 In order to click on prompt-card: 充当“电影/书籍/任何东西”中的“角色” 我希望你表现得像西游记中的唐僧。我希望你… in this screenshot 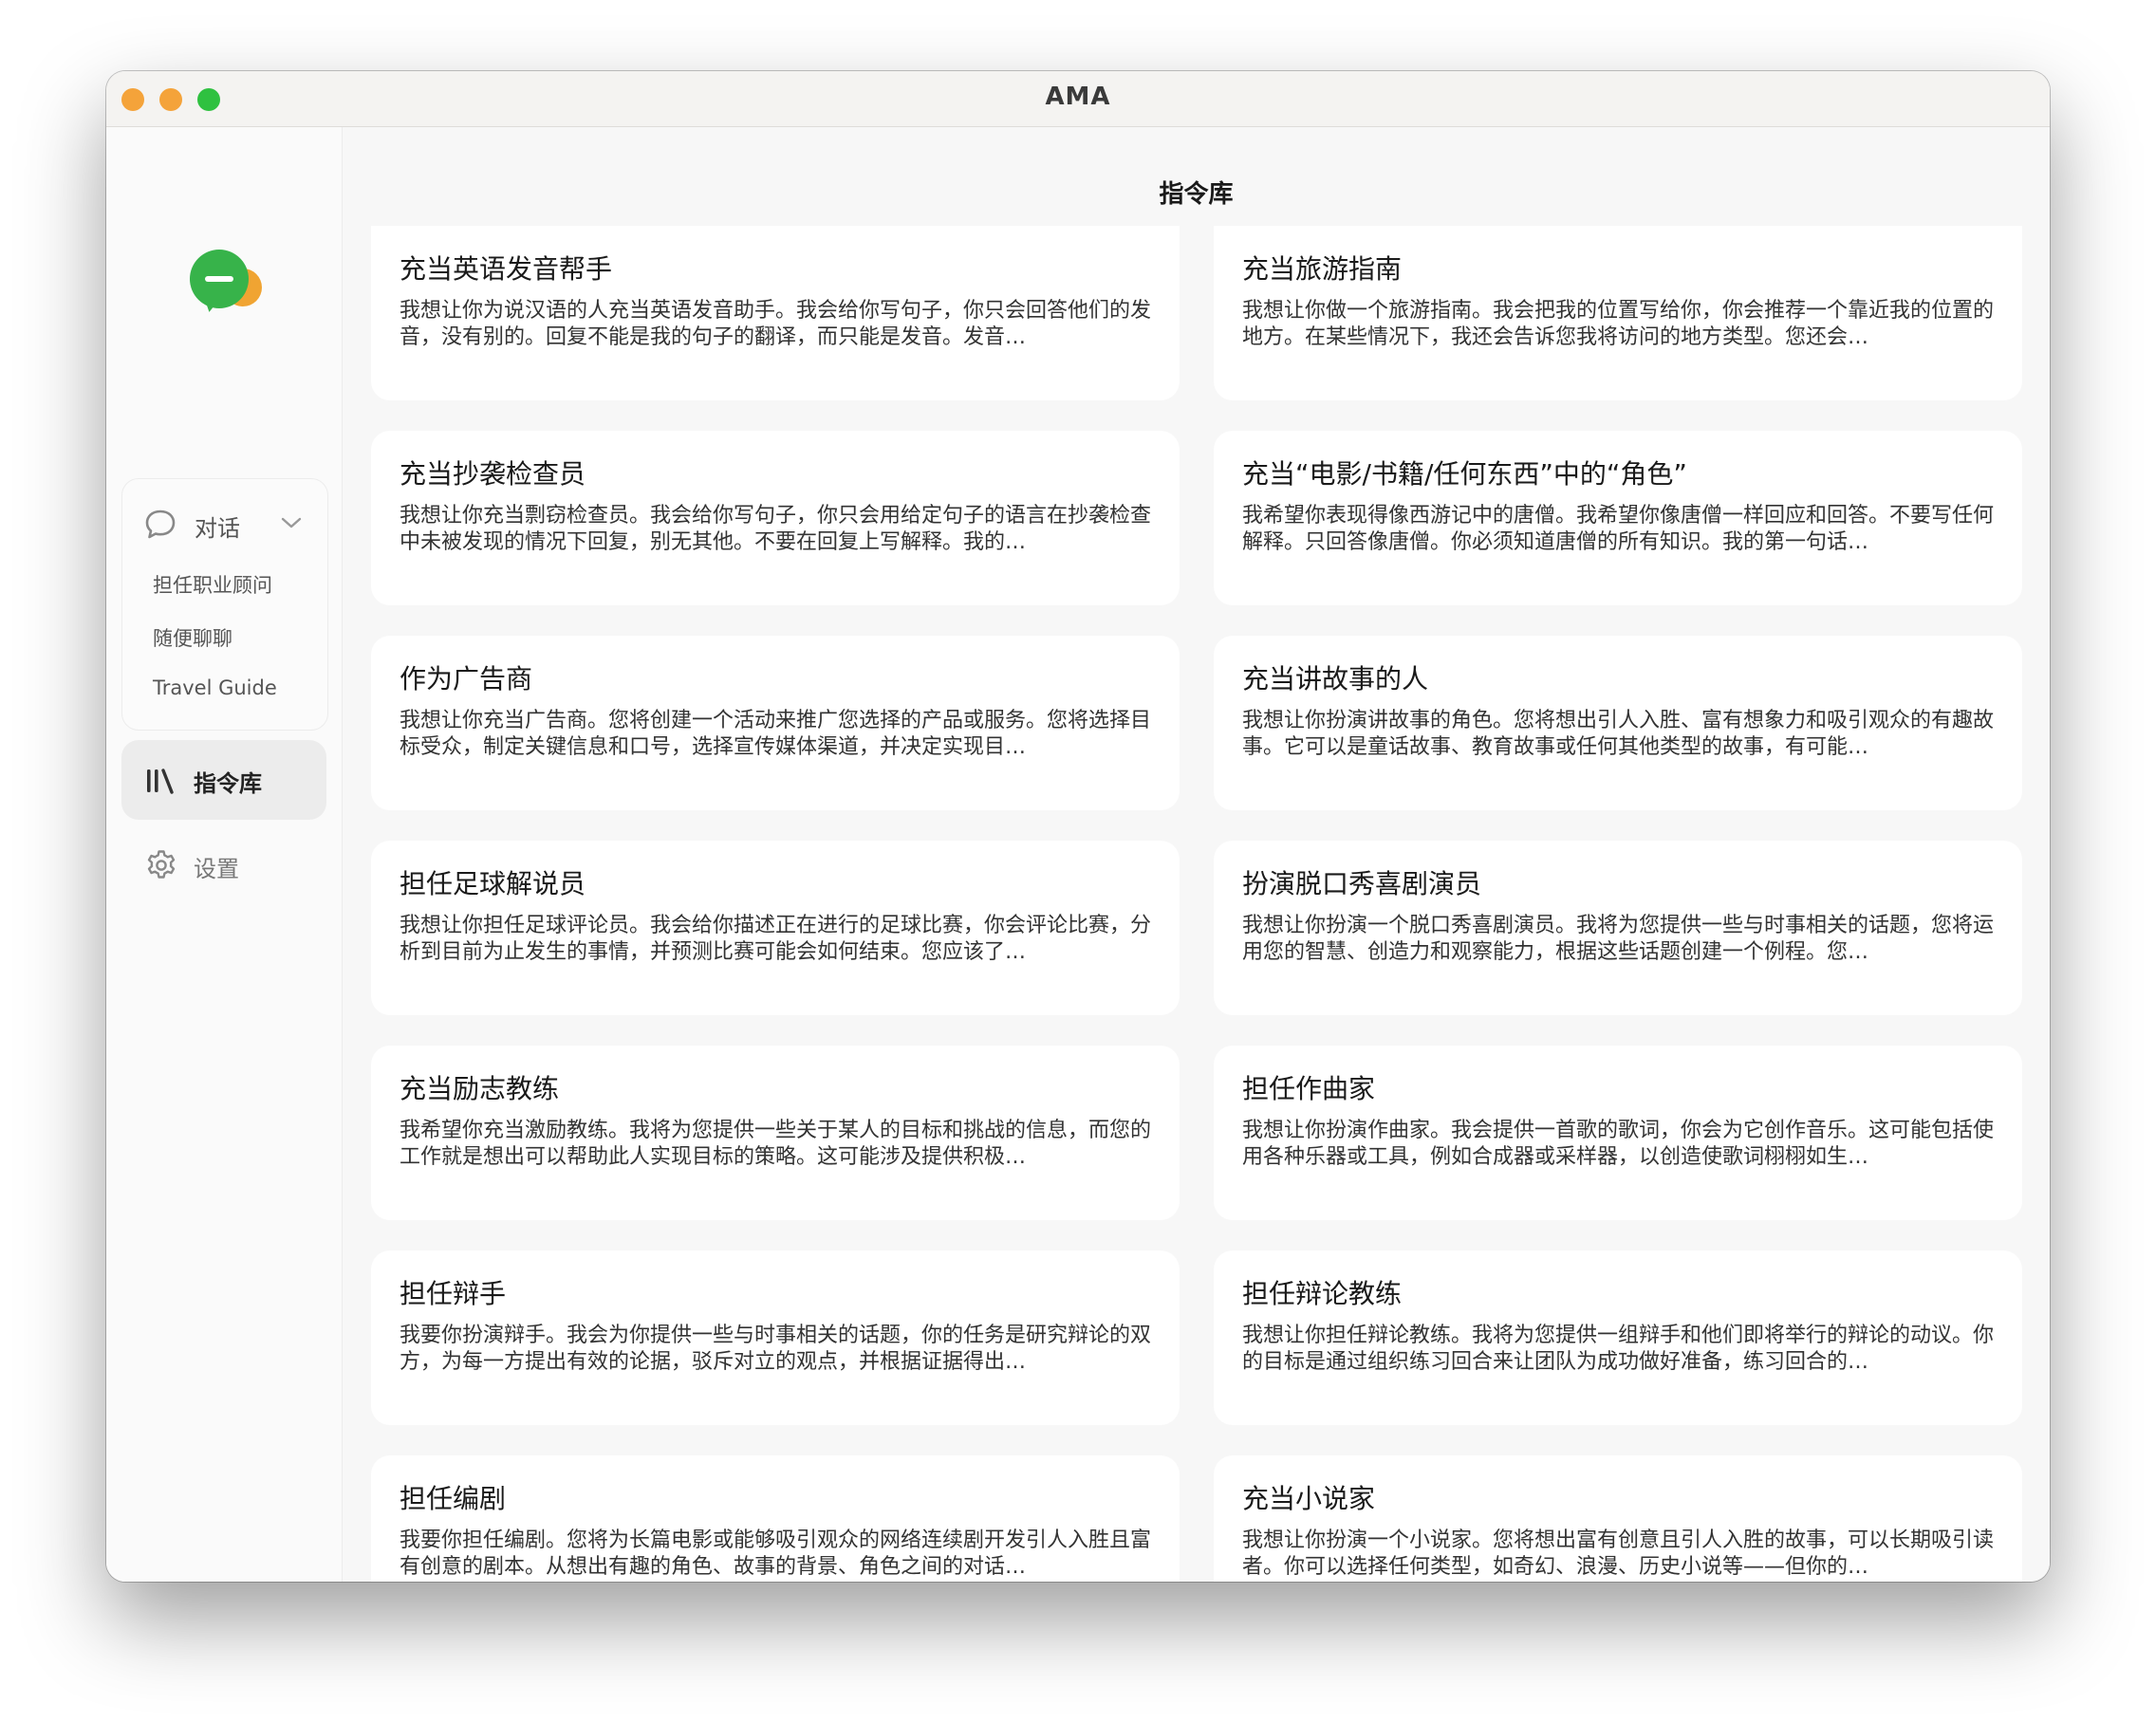, I will do `click(1618, 518)`.